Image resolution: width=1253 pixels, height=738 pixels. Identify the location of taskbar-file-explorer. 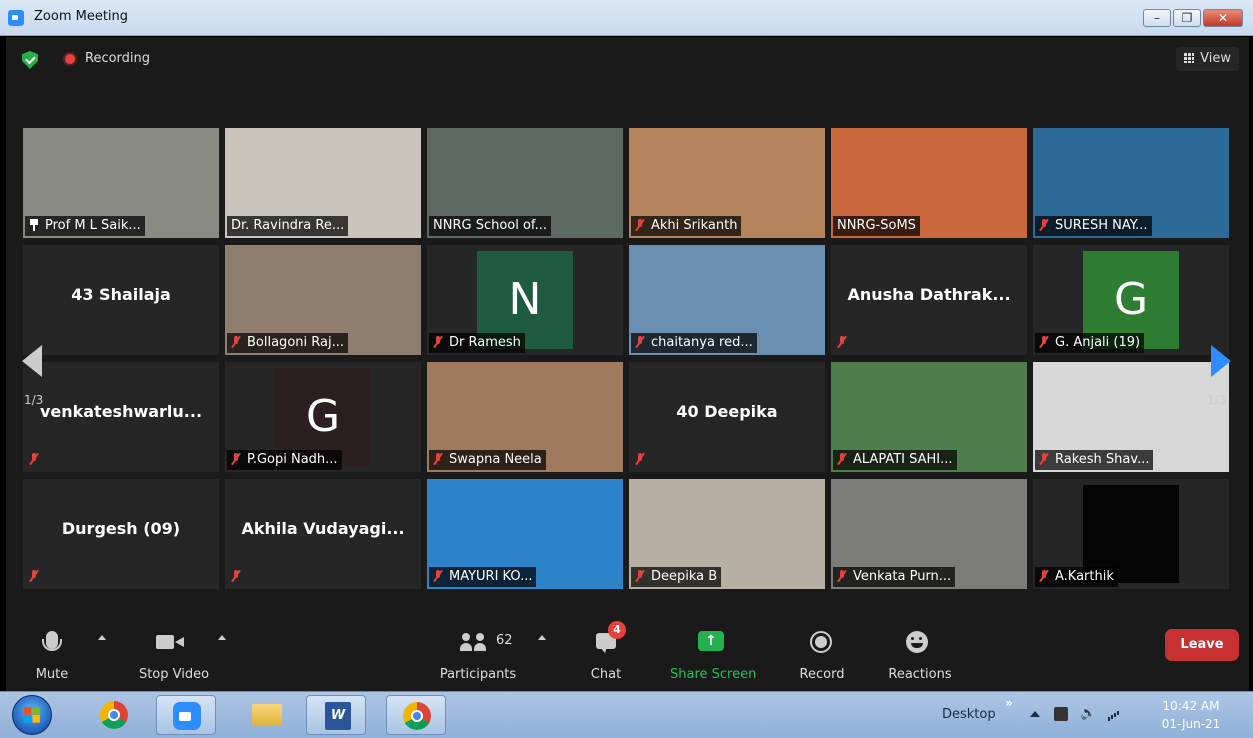
(266, 715).